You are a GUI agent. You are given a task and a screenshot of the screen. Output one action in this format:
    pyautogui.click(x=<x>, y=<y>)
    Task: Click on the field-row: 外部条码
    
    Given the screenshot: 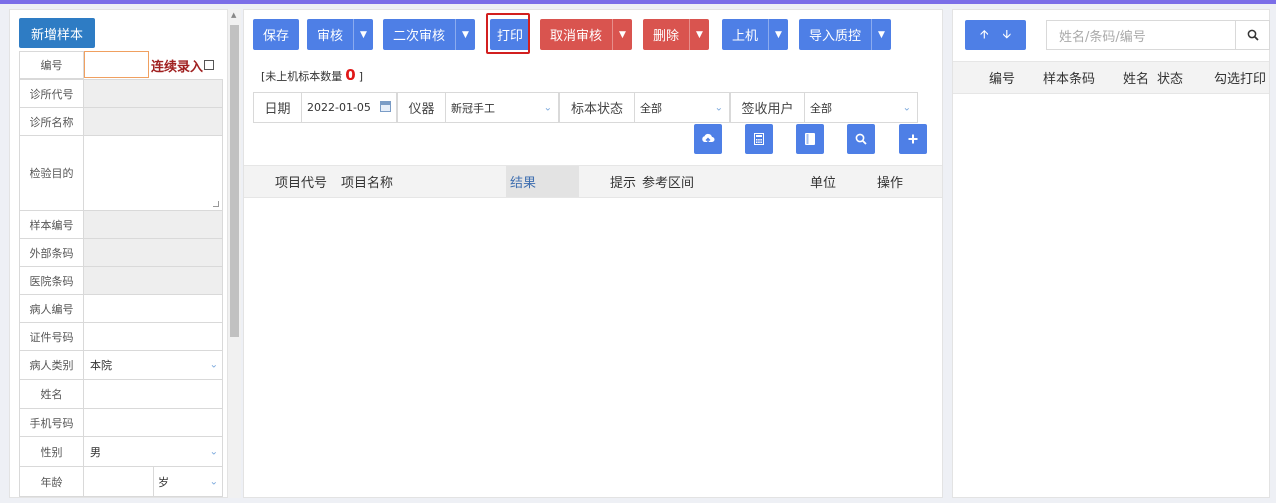 What is the action you would take?
    pyautogui.click(x=121, y=252)
    